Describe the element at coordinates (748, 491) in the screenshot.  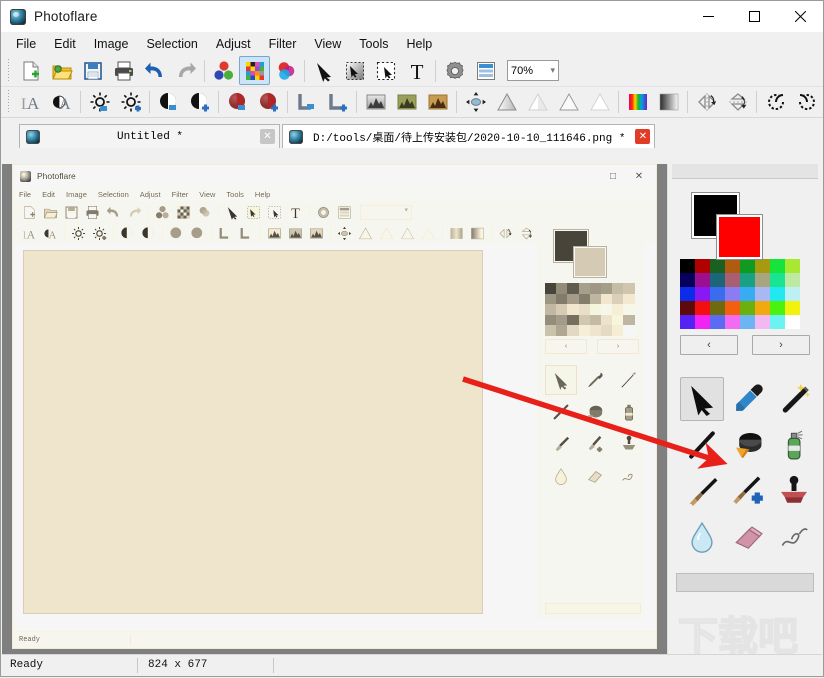
I see `paintbrush-advanced-tool-icon` at that location.